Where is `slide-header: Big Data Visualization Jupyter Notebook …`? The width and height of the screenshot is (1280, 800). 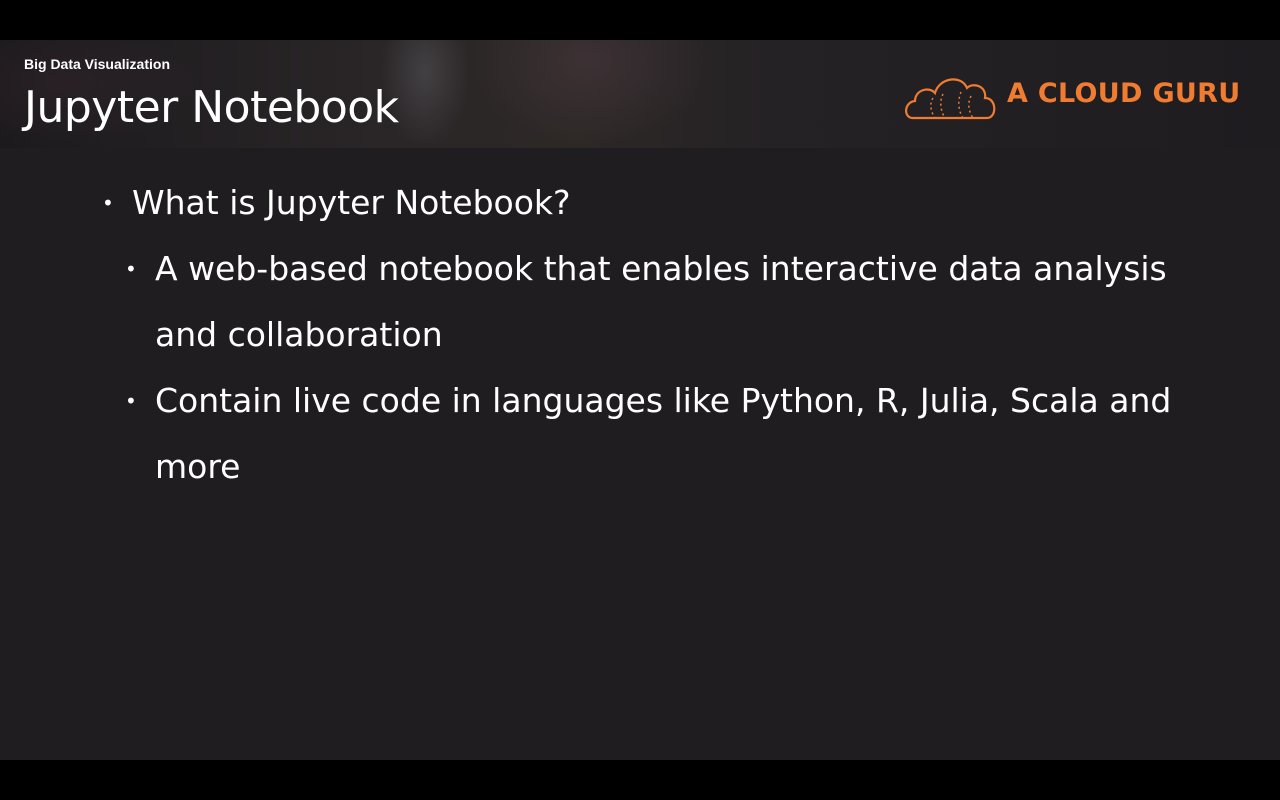
slide-header: Big Data Visualization Jupyter Notebook … is located at coordinates (640, 94).